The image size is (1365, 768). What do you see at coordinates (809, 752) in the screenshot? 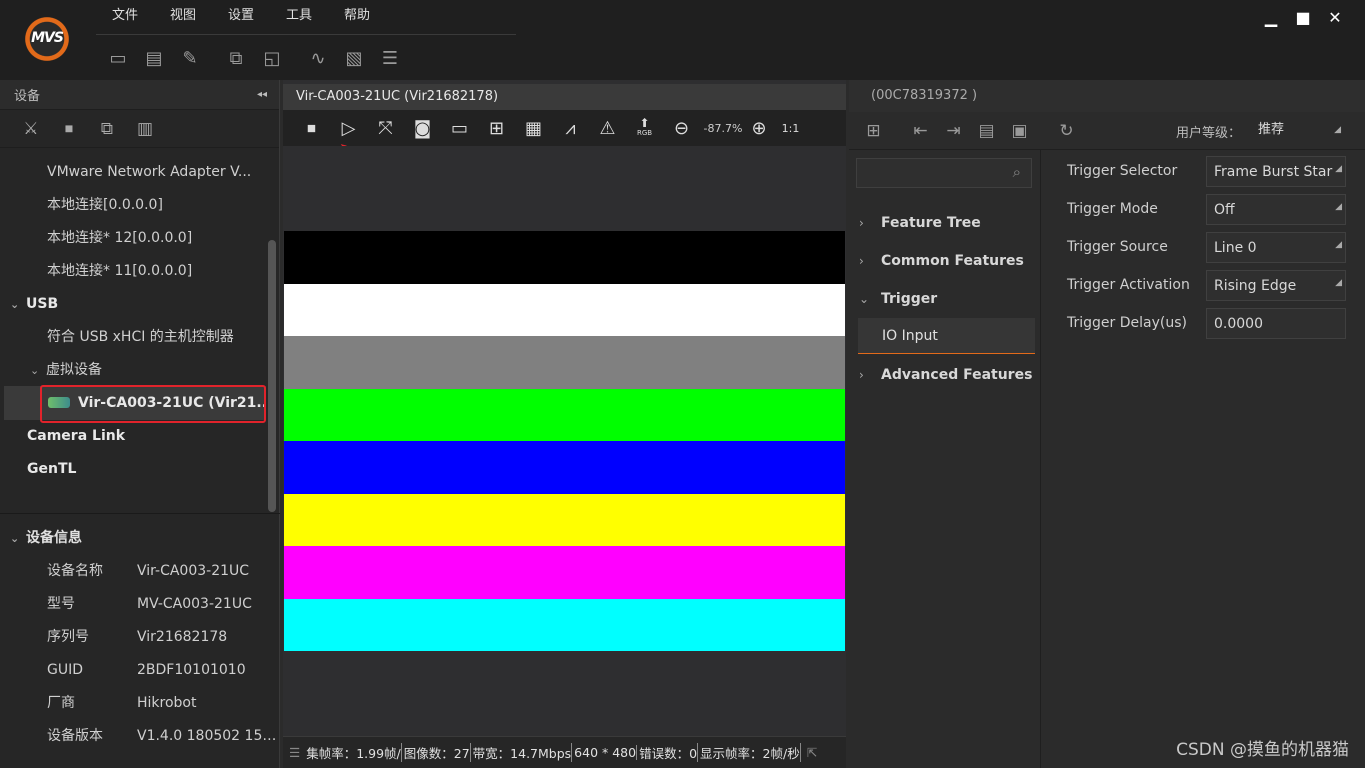
I see `expand-arrow-icon: ⇱` at bounding box center [809, 752].